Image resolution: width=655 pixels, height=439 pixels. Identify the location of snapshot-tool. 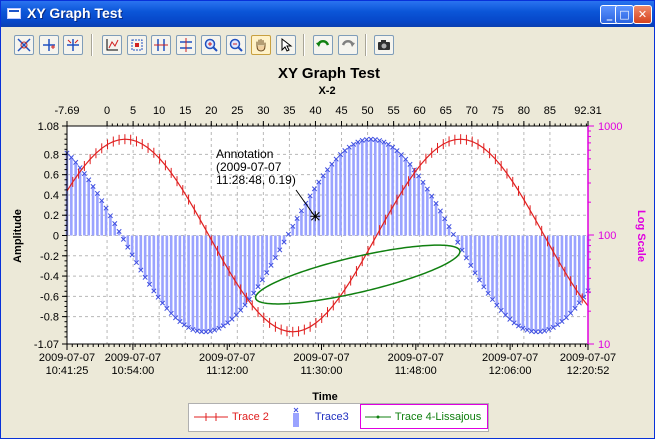
(384, 45).